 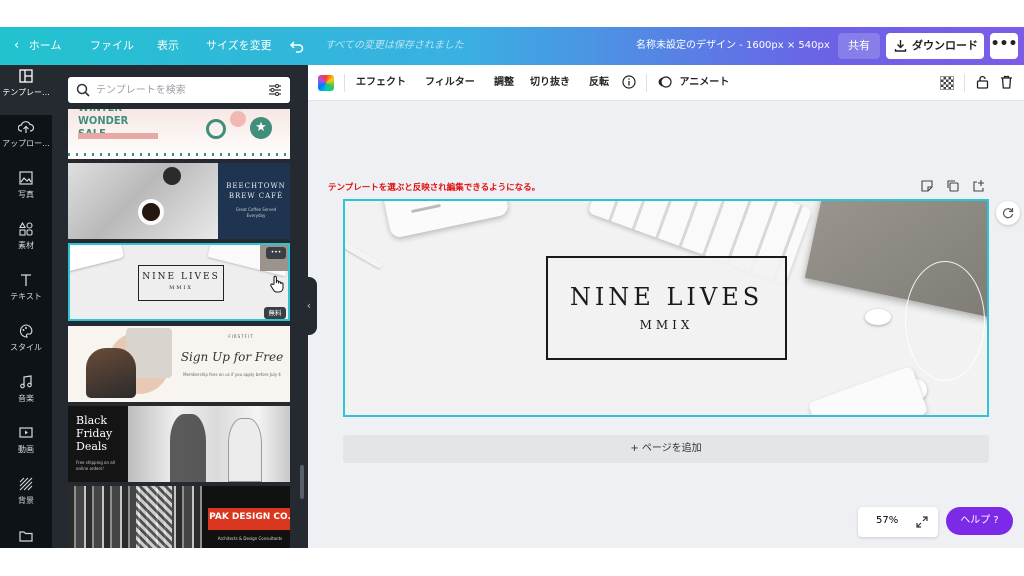 I want to click on template-thumbnail-nine-lives: NINE LIVES MMIX ••• 無料, so click(x=179, y=282).